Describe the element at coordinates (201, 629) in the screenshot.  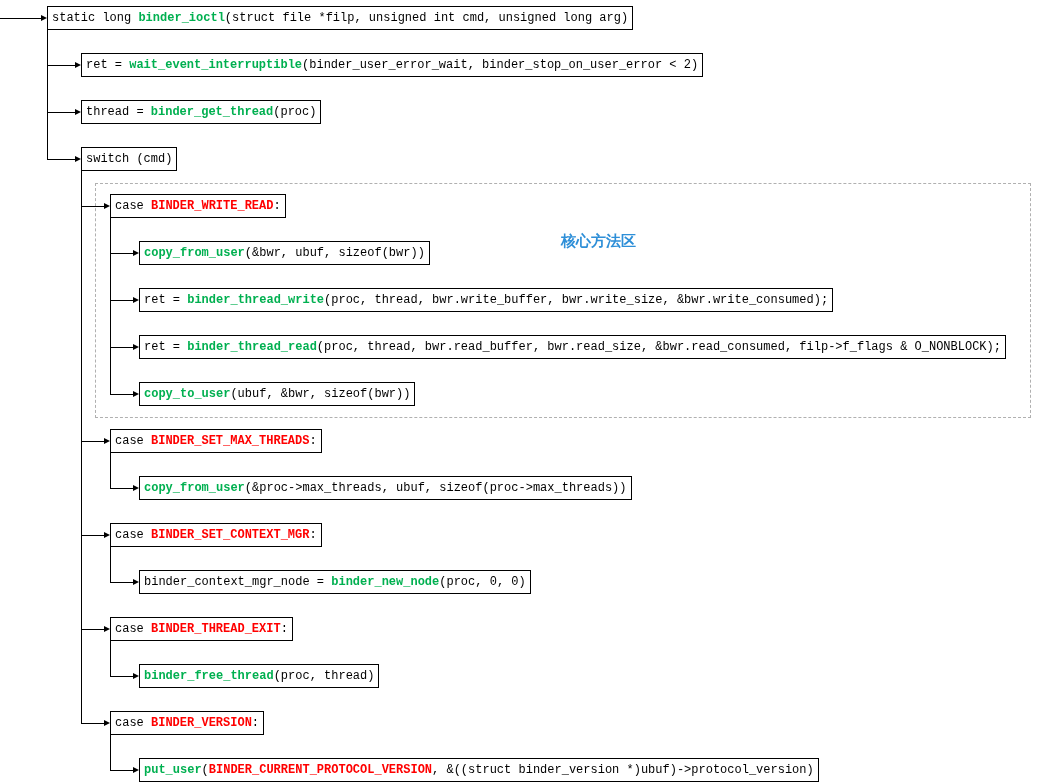
I see `code-box: case BINDER_THREAD_EXIT:` at that location.